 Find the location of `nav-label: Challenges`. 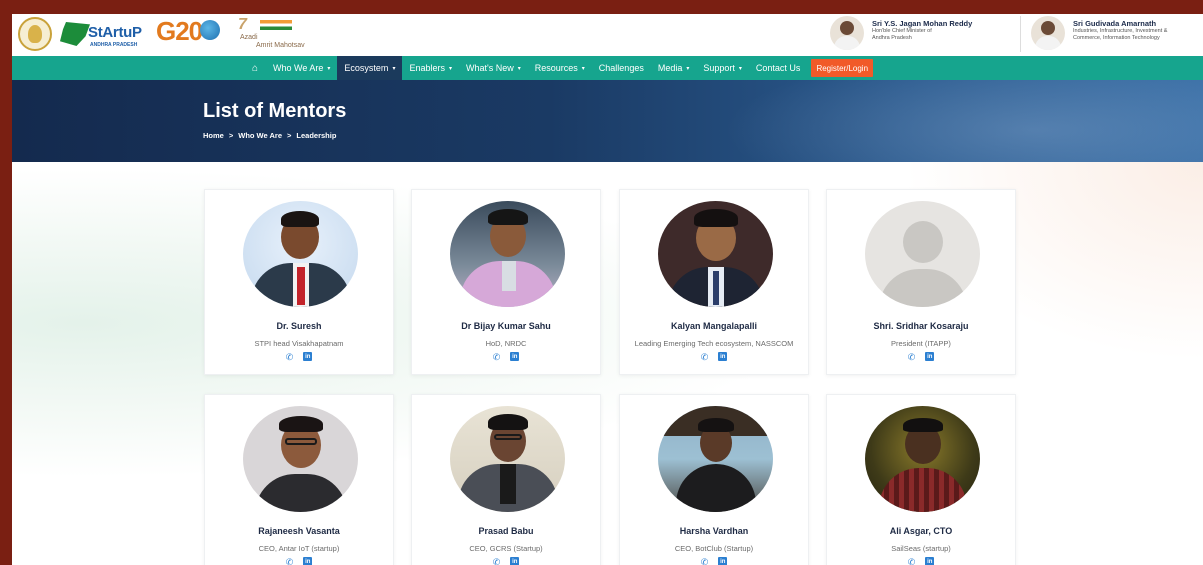

nav-label: Challenges is located at coordinates (621, 68).